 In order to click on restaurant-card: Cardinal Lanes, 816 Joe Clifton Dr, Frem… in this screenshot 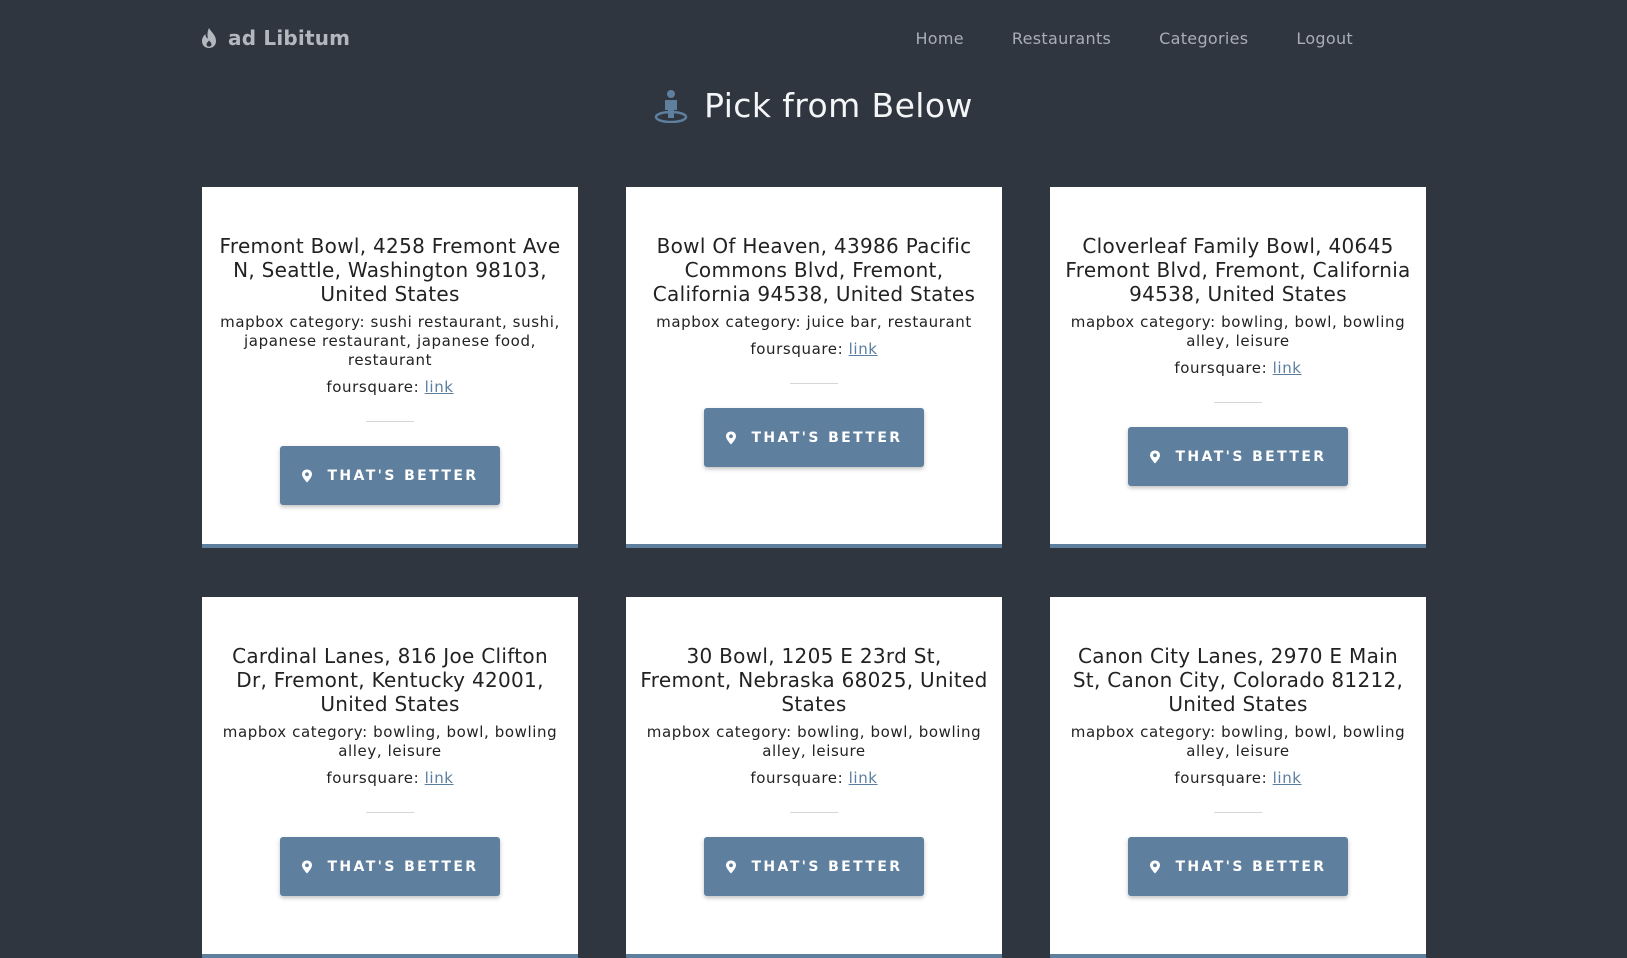, I will do `click(390, 777)`.